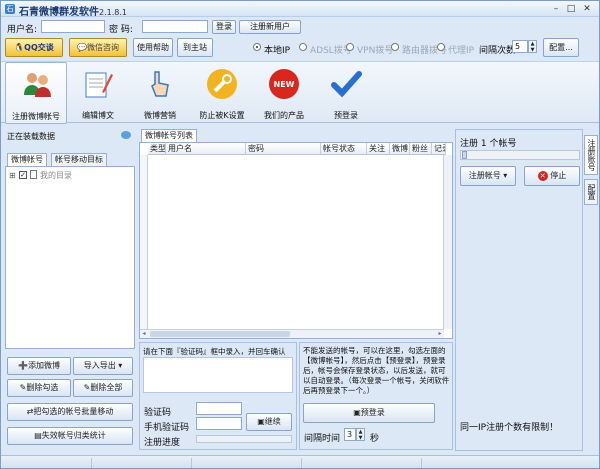 The height and width of the screenshot is (469, 600). What do you see at coordinates (346, 84) in the screenshot?
I see `checkmark-icon` at bounding box center [346, 84].